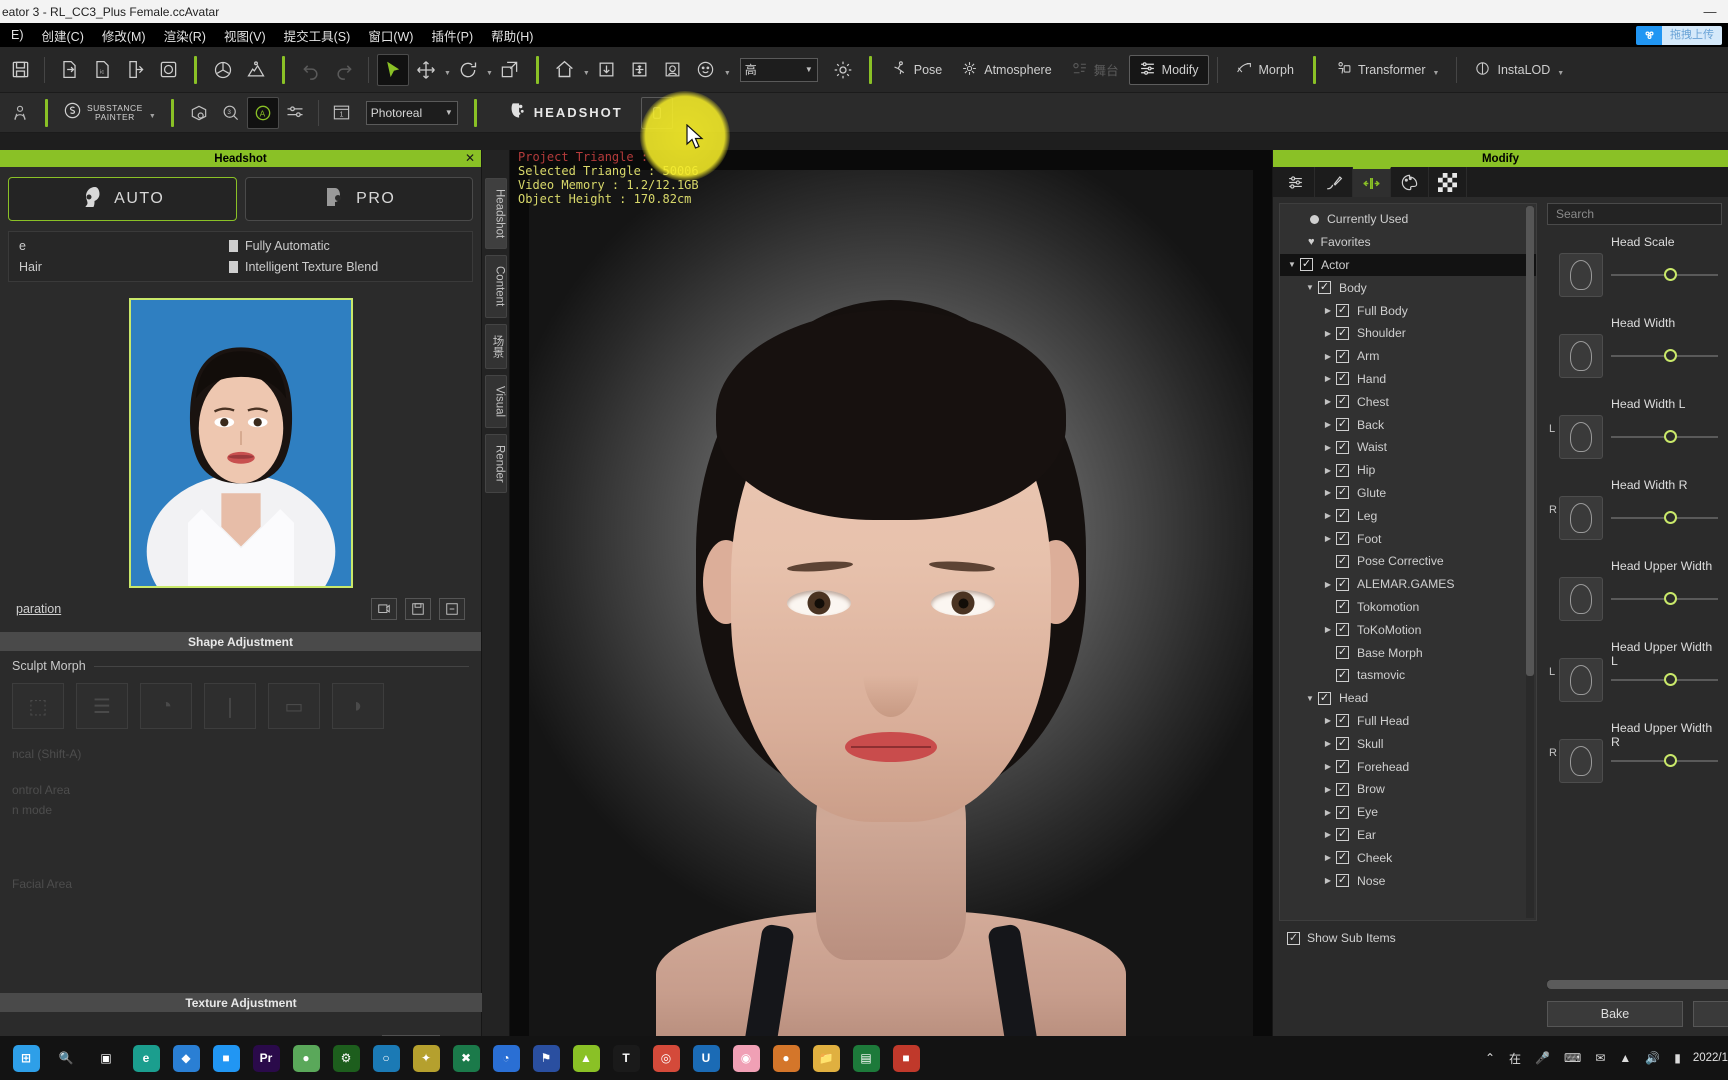  What do you see at coordinates (656, 112) in the screenshot?
I see `headshot-launch-button` at bounding box center [656, 112].